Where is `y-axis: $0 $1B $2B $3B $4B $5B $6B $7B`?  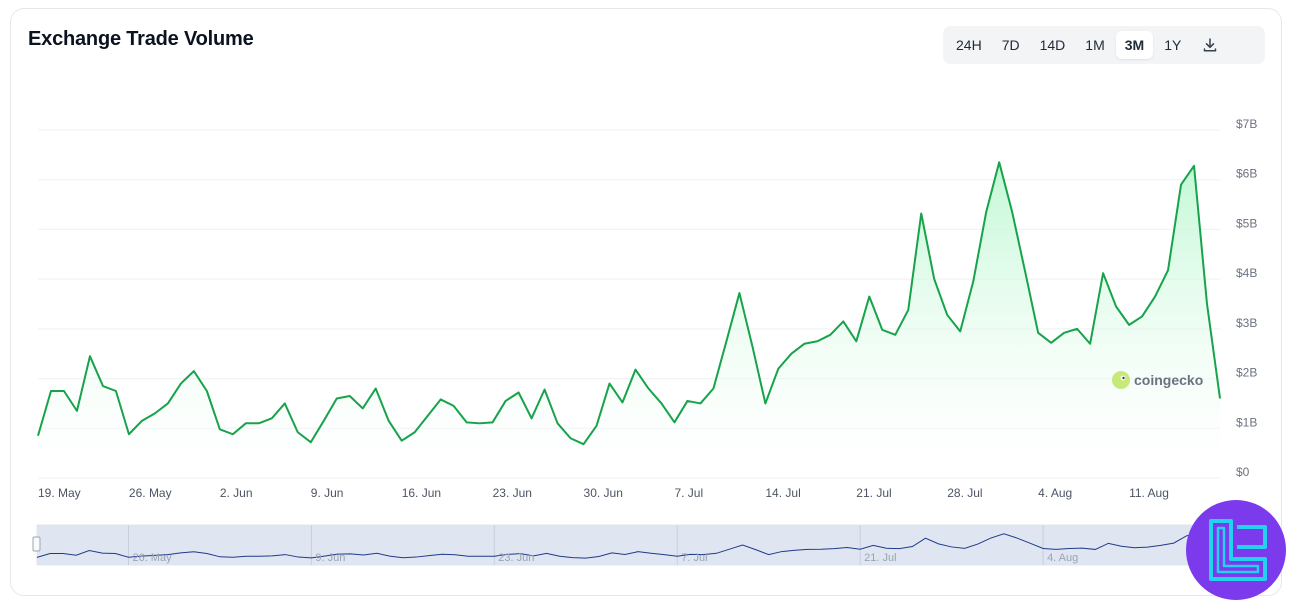
y-axis: $0 $1B $2B $3B $4B $5B $6B $7B is located at coordinates (1246, 298).